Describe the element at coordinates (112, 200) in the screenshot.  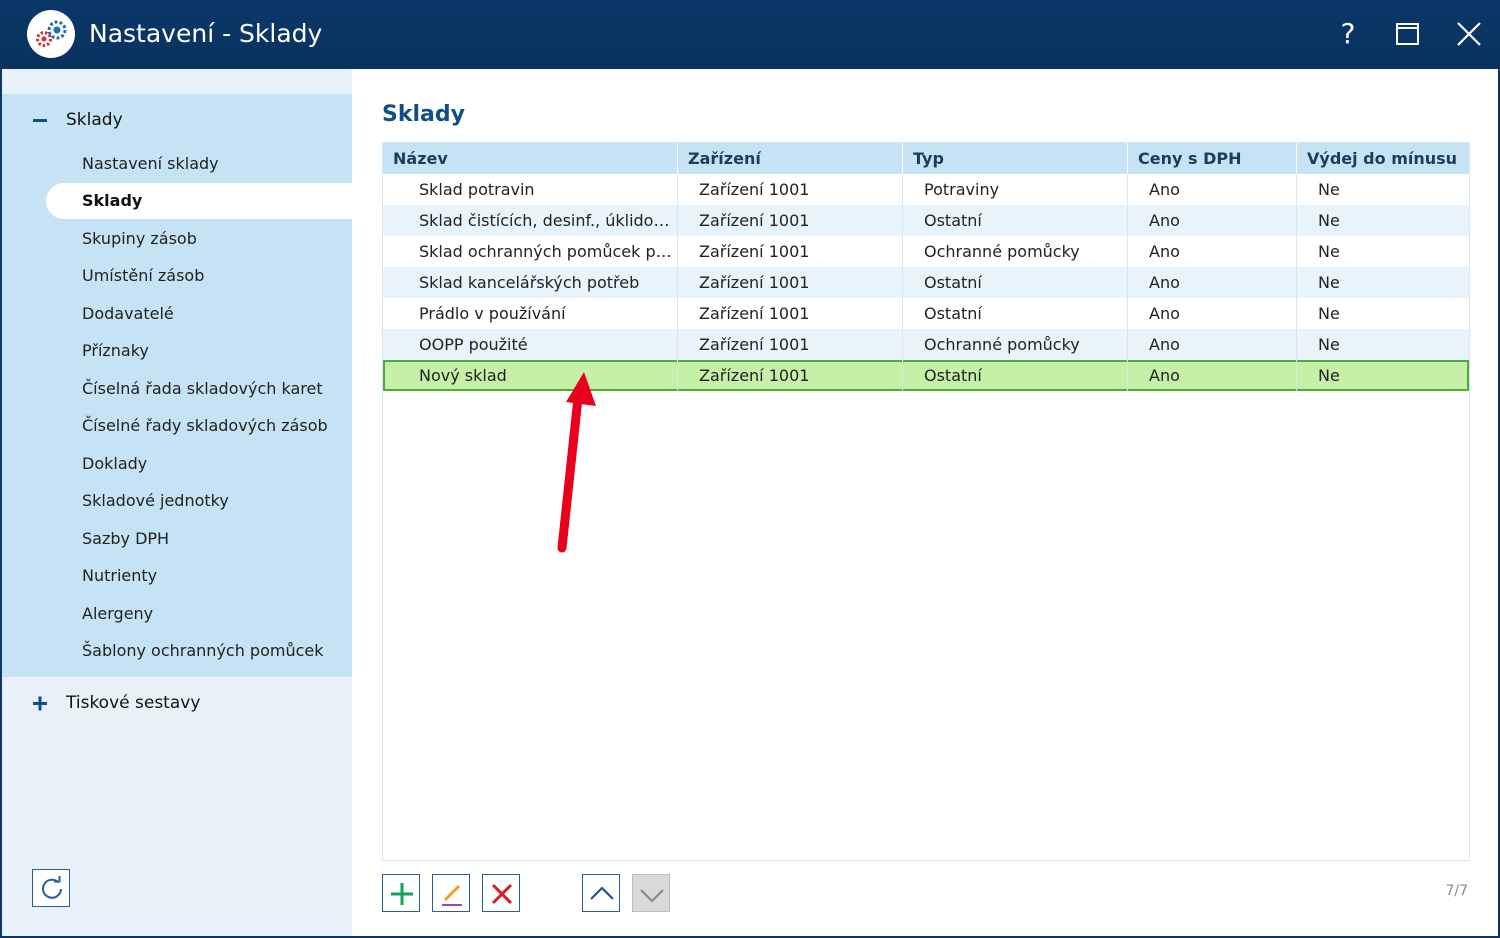
I see `sidebar-item-label: Sklady` at that location.